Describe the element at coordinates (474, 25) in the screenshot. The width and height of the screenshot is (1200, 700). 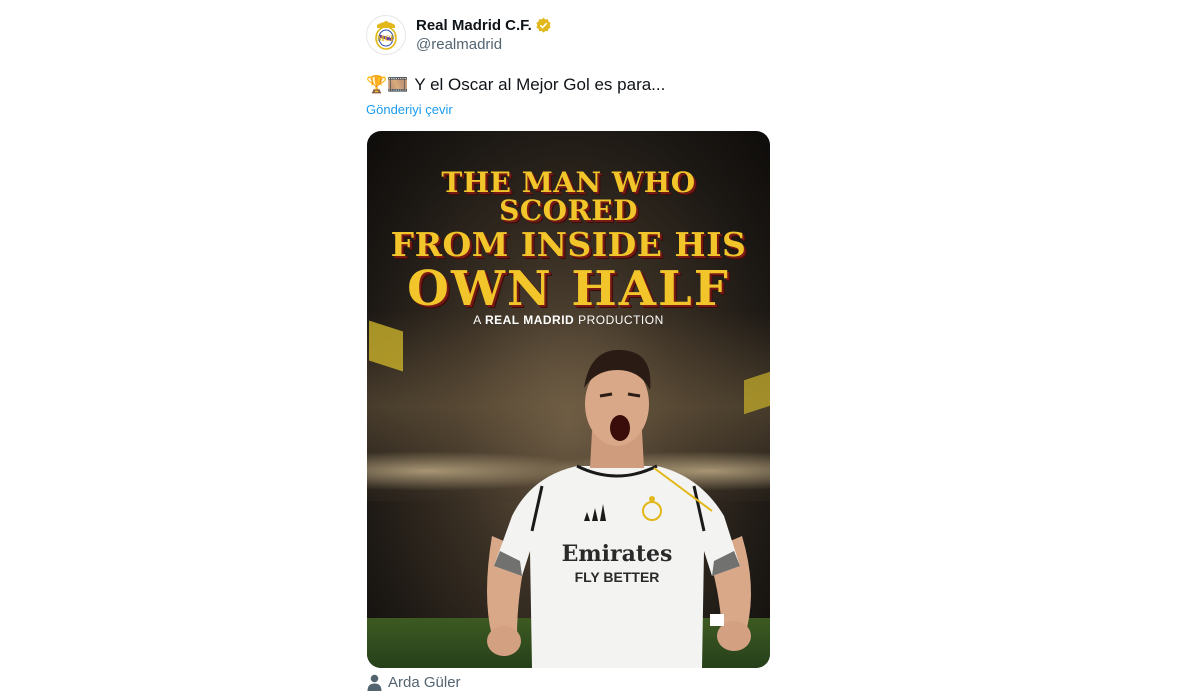
I see `author-display-name: Real Madrid C.F.` at that location.